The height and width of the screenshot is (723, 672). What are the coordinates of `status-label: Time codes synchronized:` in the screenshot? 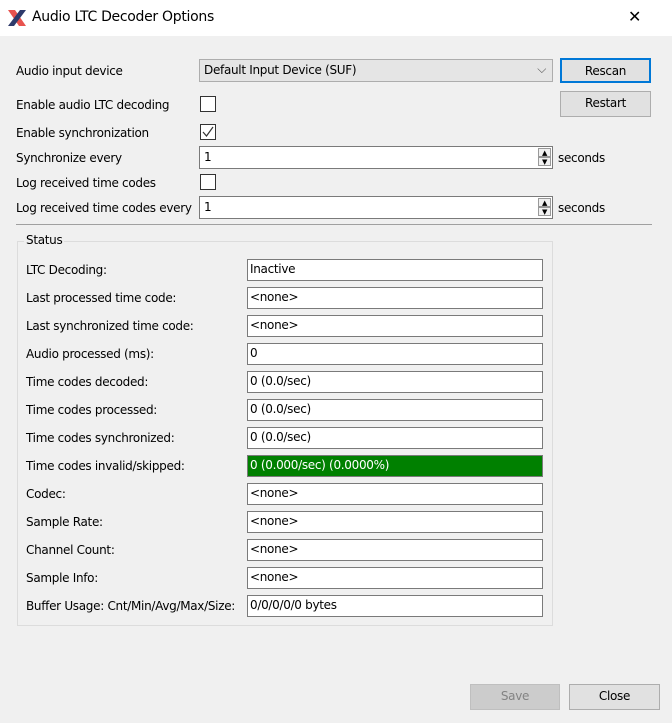 It's located at (100, 438).